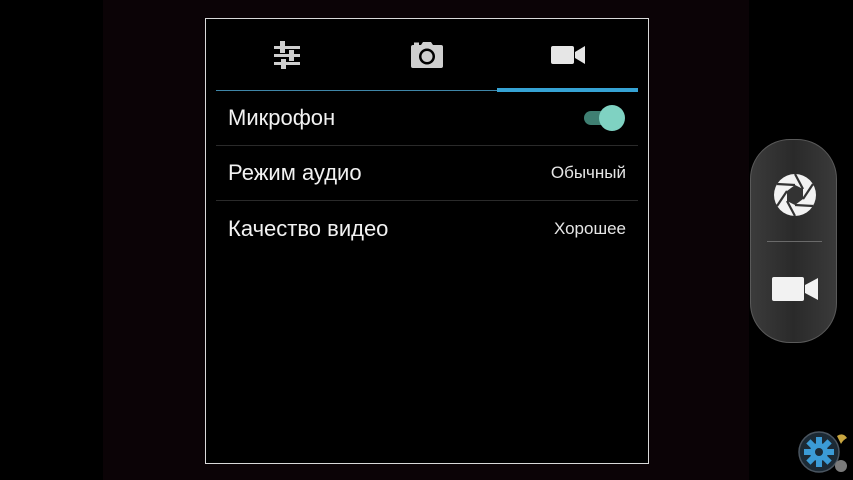 Image resolution: width=853 pixels, height=480 pixels. I want to click on shutter-icon, so click(794, 195).